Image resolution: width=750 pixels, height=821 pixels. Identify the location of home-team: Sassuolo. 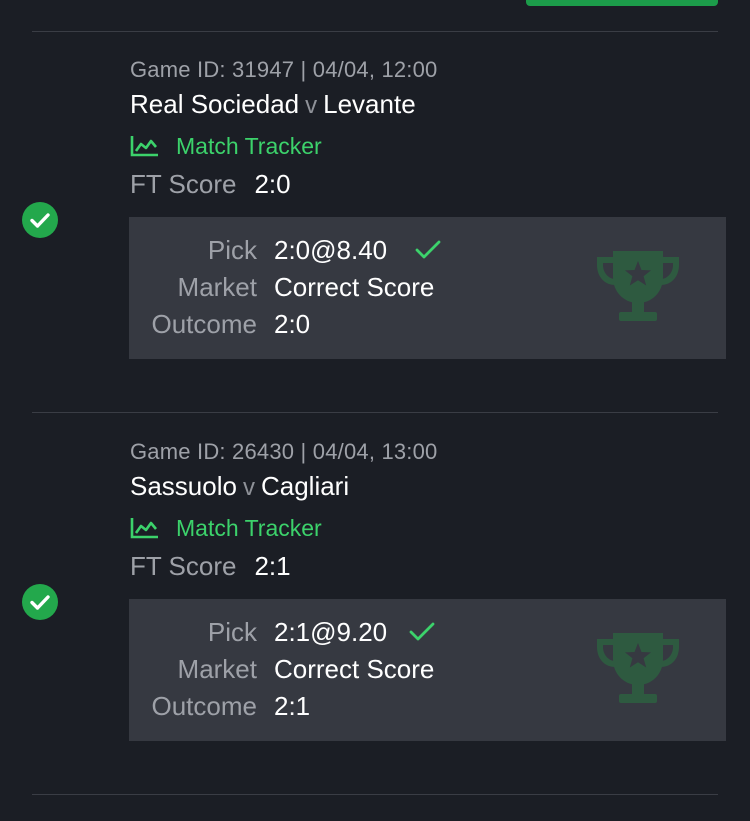
(183, 486).